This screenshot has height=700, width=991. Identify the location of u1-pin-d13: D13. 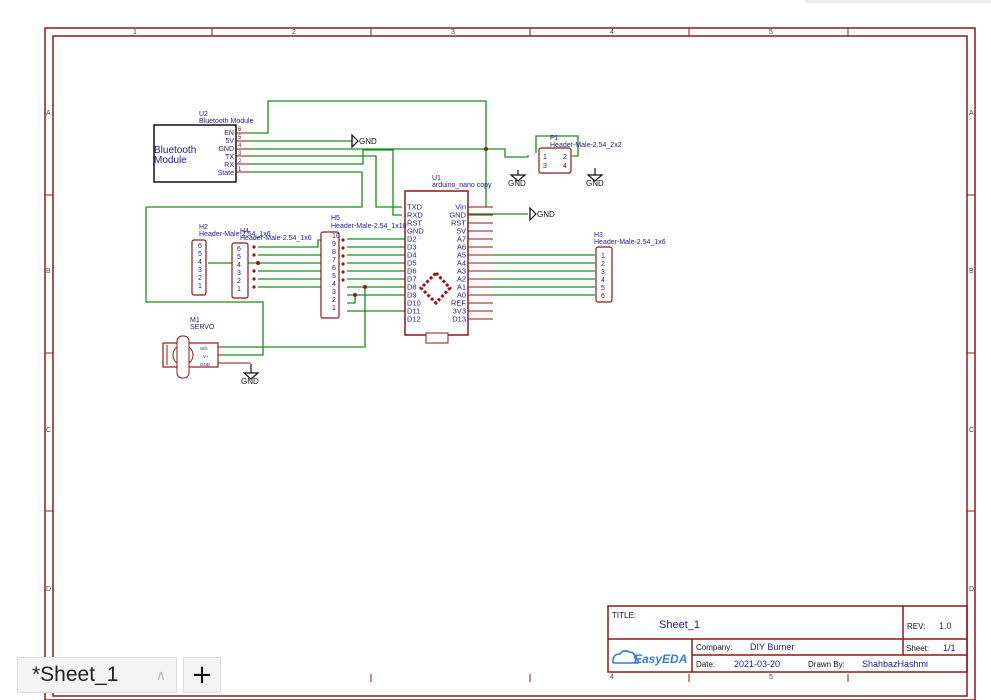
(459, 319).